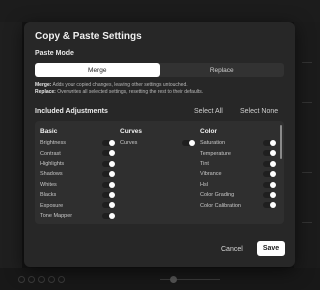  What do you see at coordinates (215, 153) in the screenshot?
I see `adjustment-label: Temperature` at bounding box center [215, 153].